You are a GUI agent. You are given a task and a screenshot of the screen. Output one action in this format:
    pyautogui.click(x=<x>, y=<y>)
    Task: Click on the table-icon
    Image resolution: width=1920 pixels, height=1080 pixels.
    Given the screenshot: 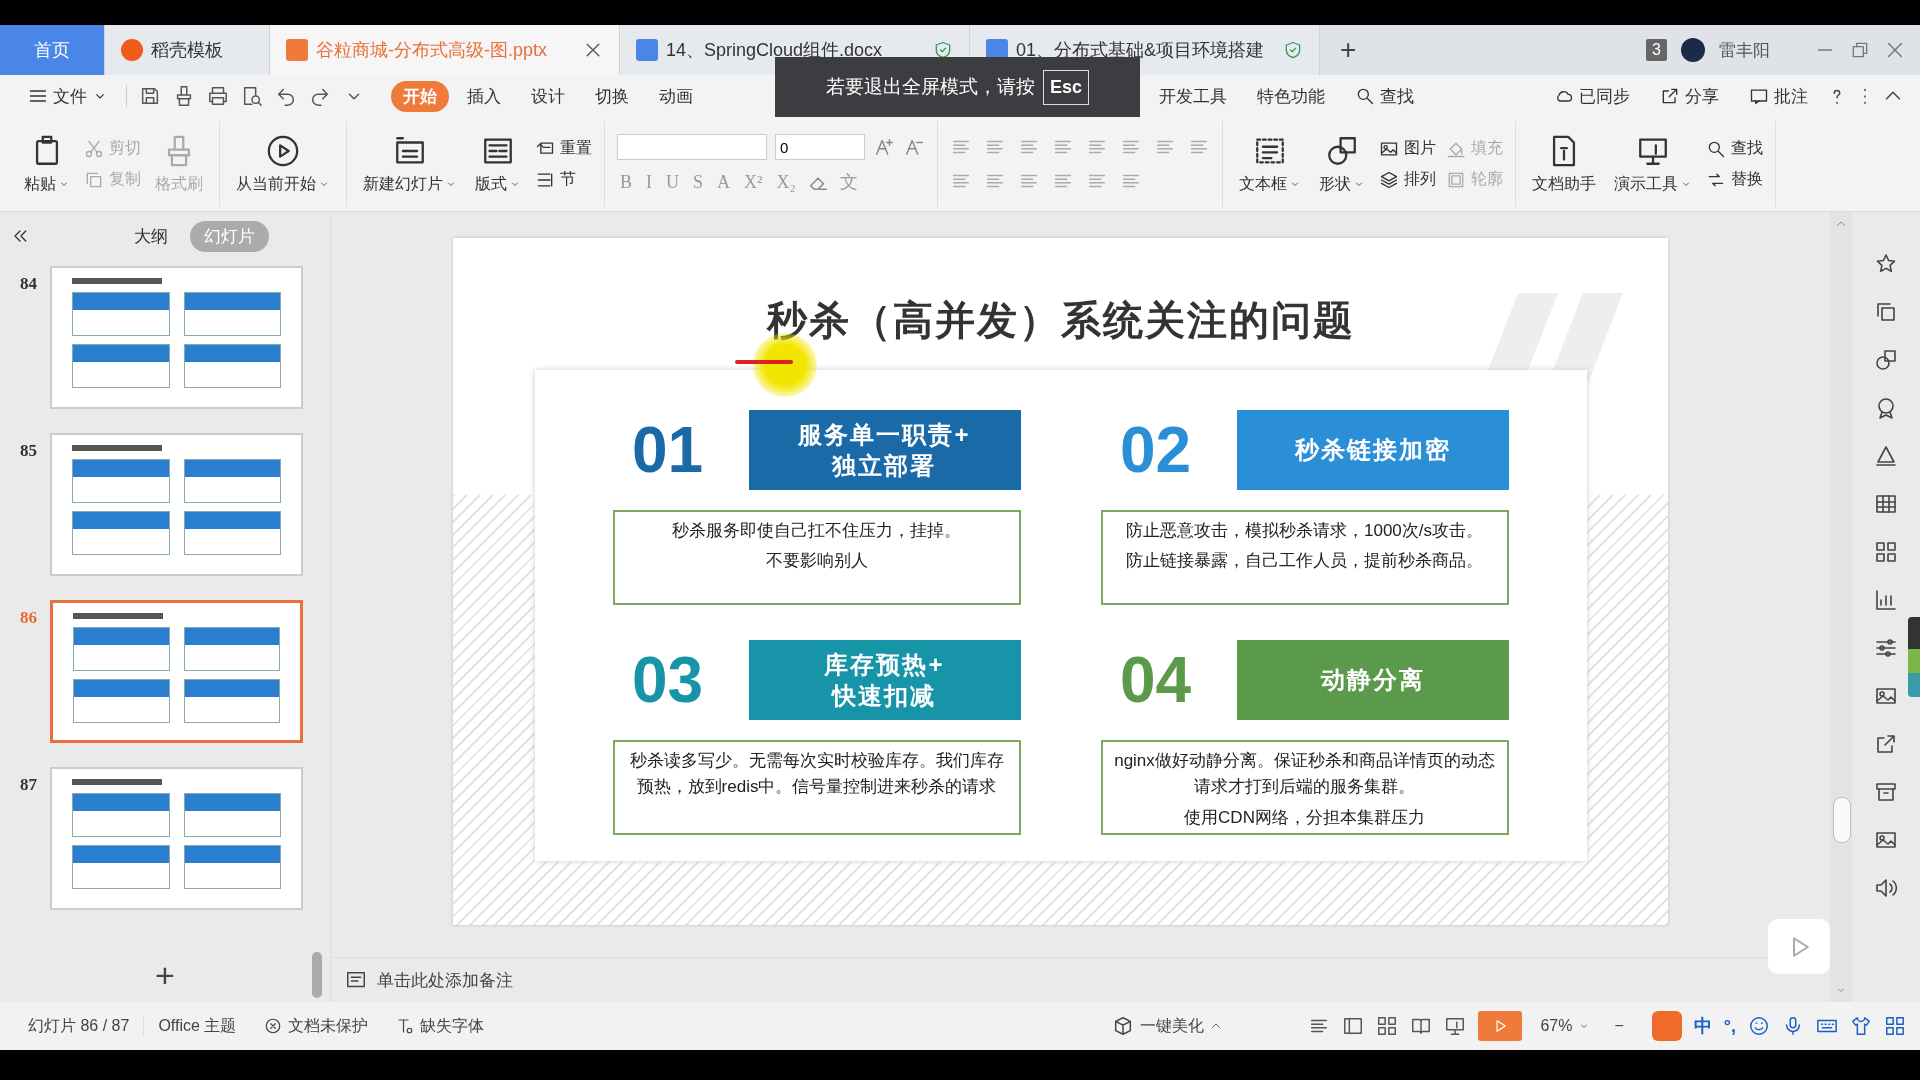 What is the action you would take?
    pyautogui.click(x=1886, y=504)
    